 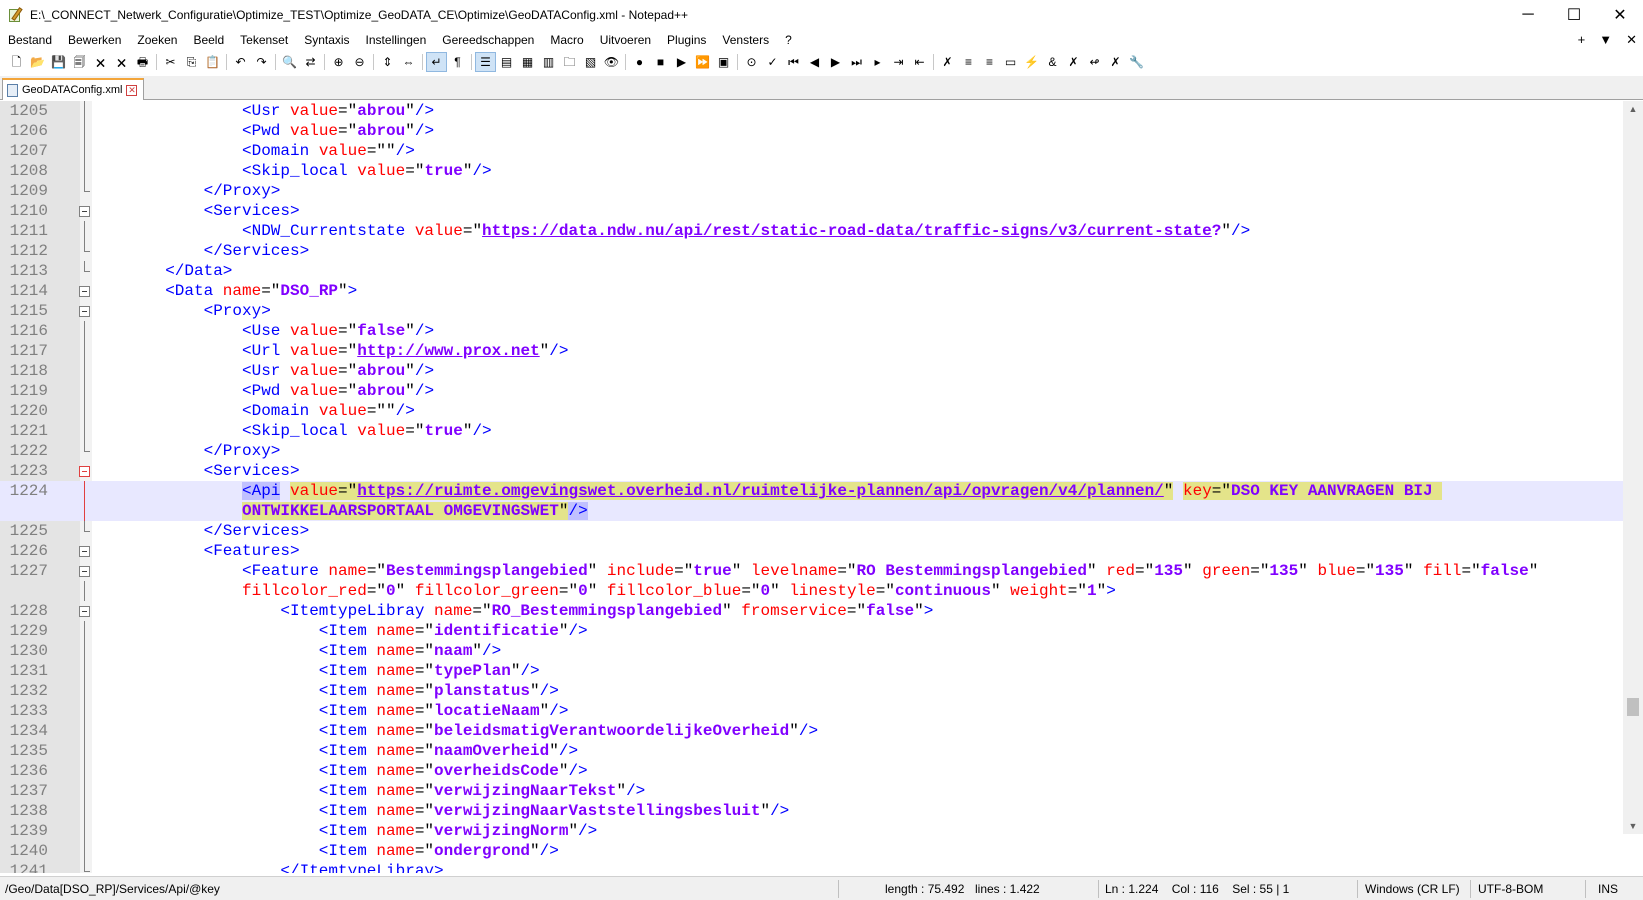 I want to click on code-token: name, so click(x=453, y=611).